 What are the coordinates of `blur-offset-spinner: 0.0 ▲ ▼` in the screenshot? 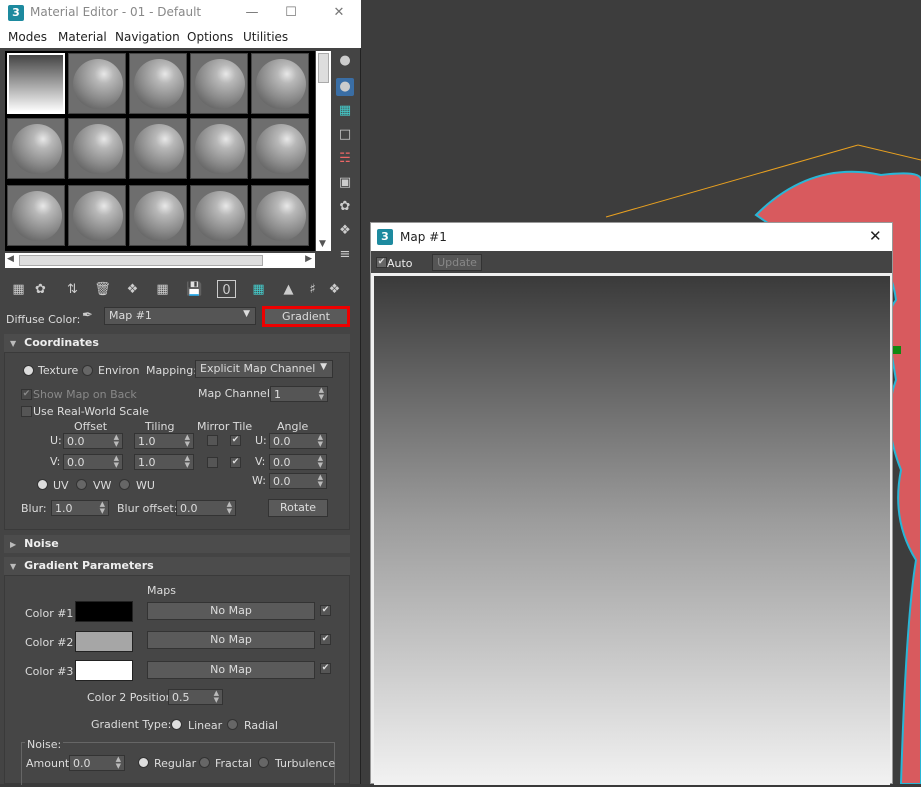 It's located at (206, 508).